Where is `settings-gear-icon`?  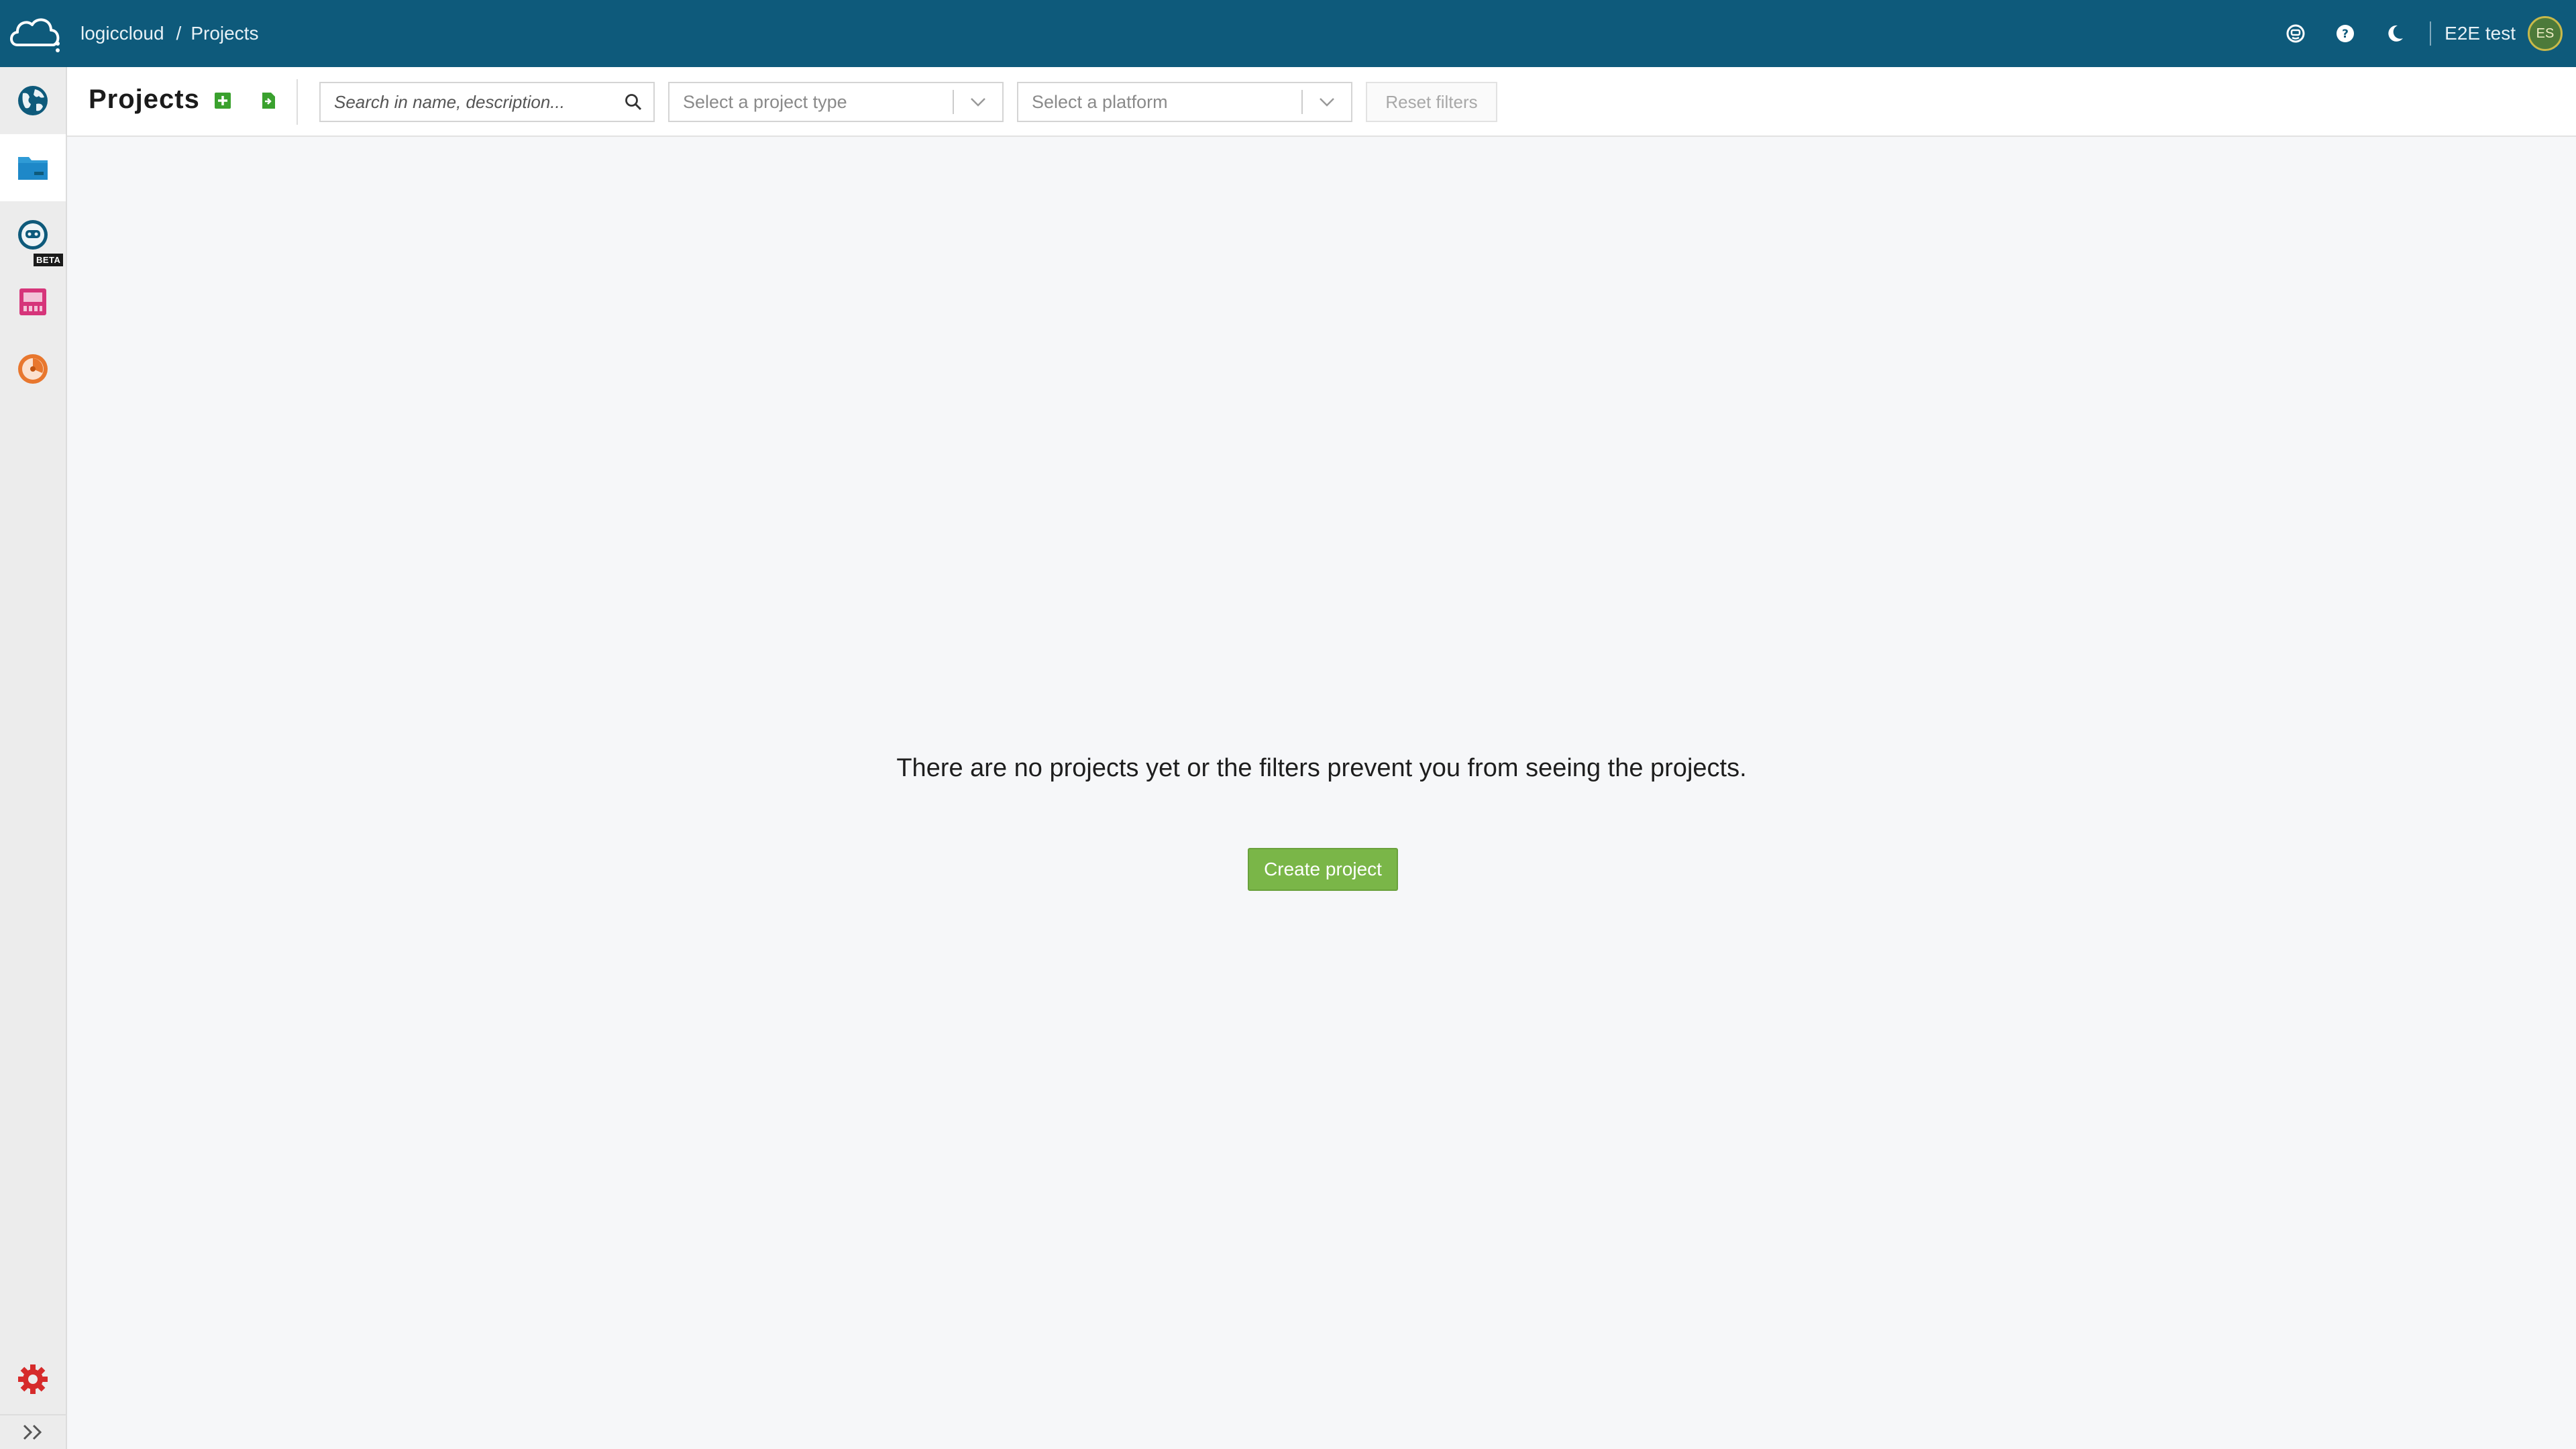 settings-gear-icon is located at coordinates (33, 1379).